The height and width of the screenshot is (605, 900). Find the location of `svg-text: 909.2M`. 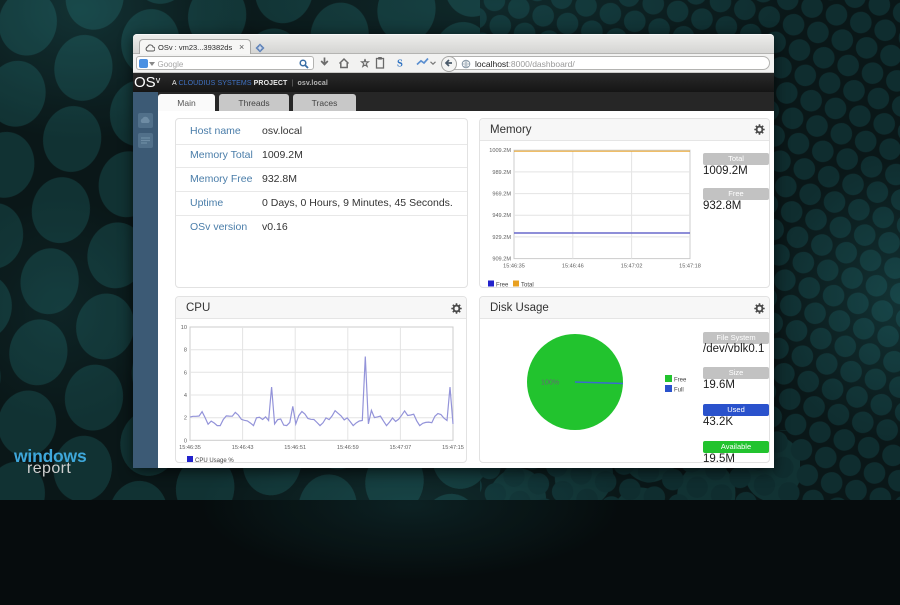

svg-text: 909.2M is located at coordinates (501, 259).